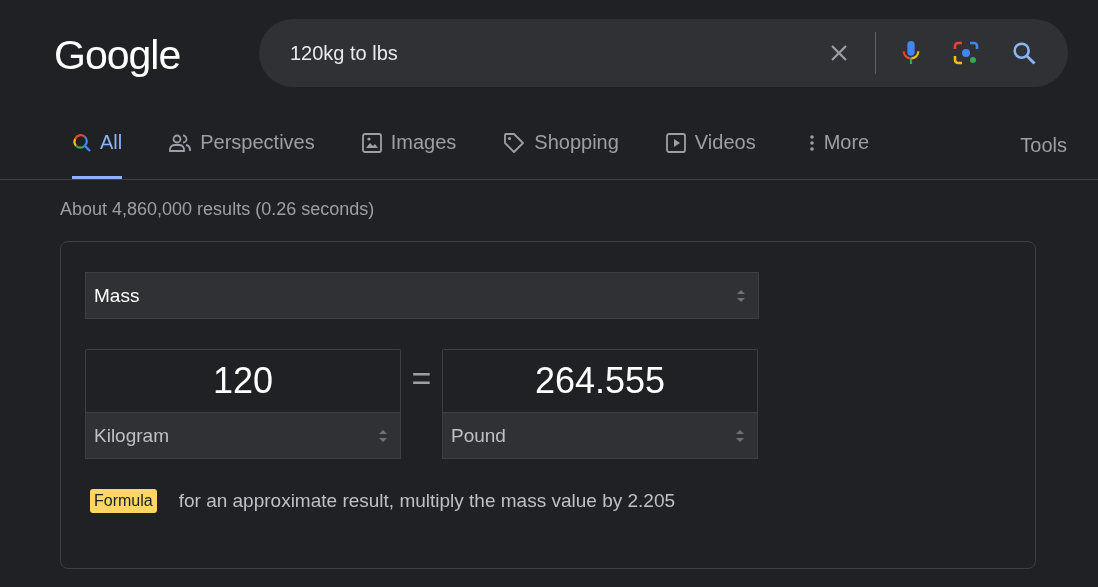  Describe the element at coordinates (1043, 145) in the screenshot. I see `tools-button: Tools` at that location.